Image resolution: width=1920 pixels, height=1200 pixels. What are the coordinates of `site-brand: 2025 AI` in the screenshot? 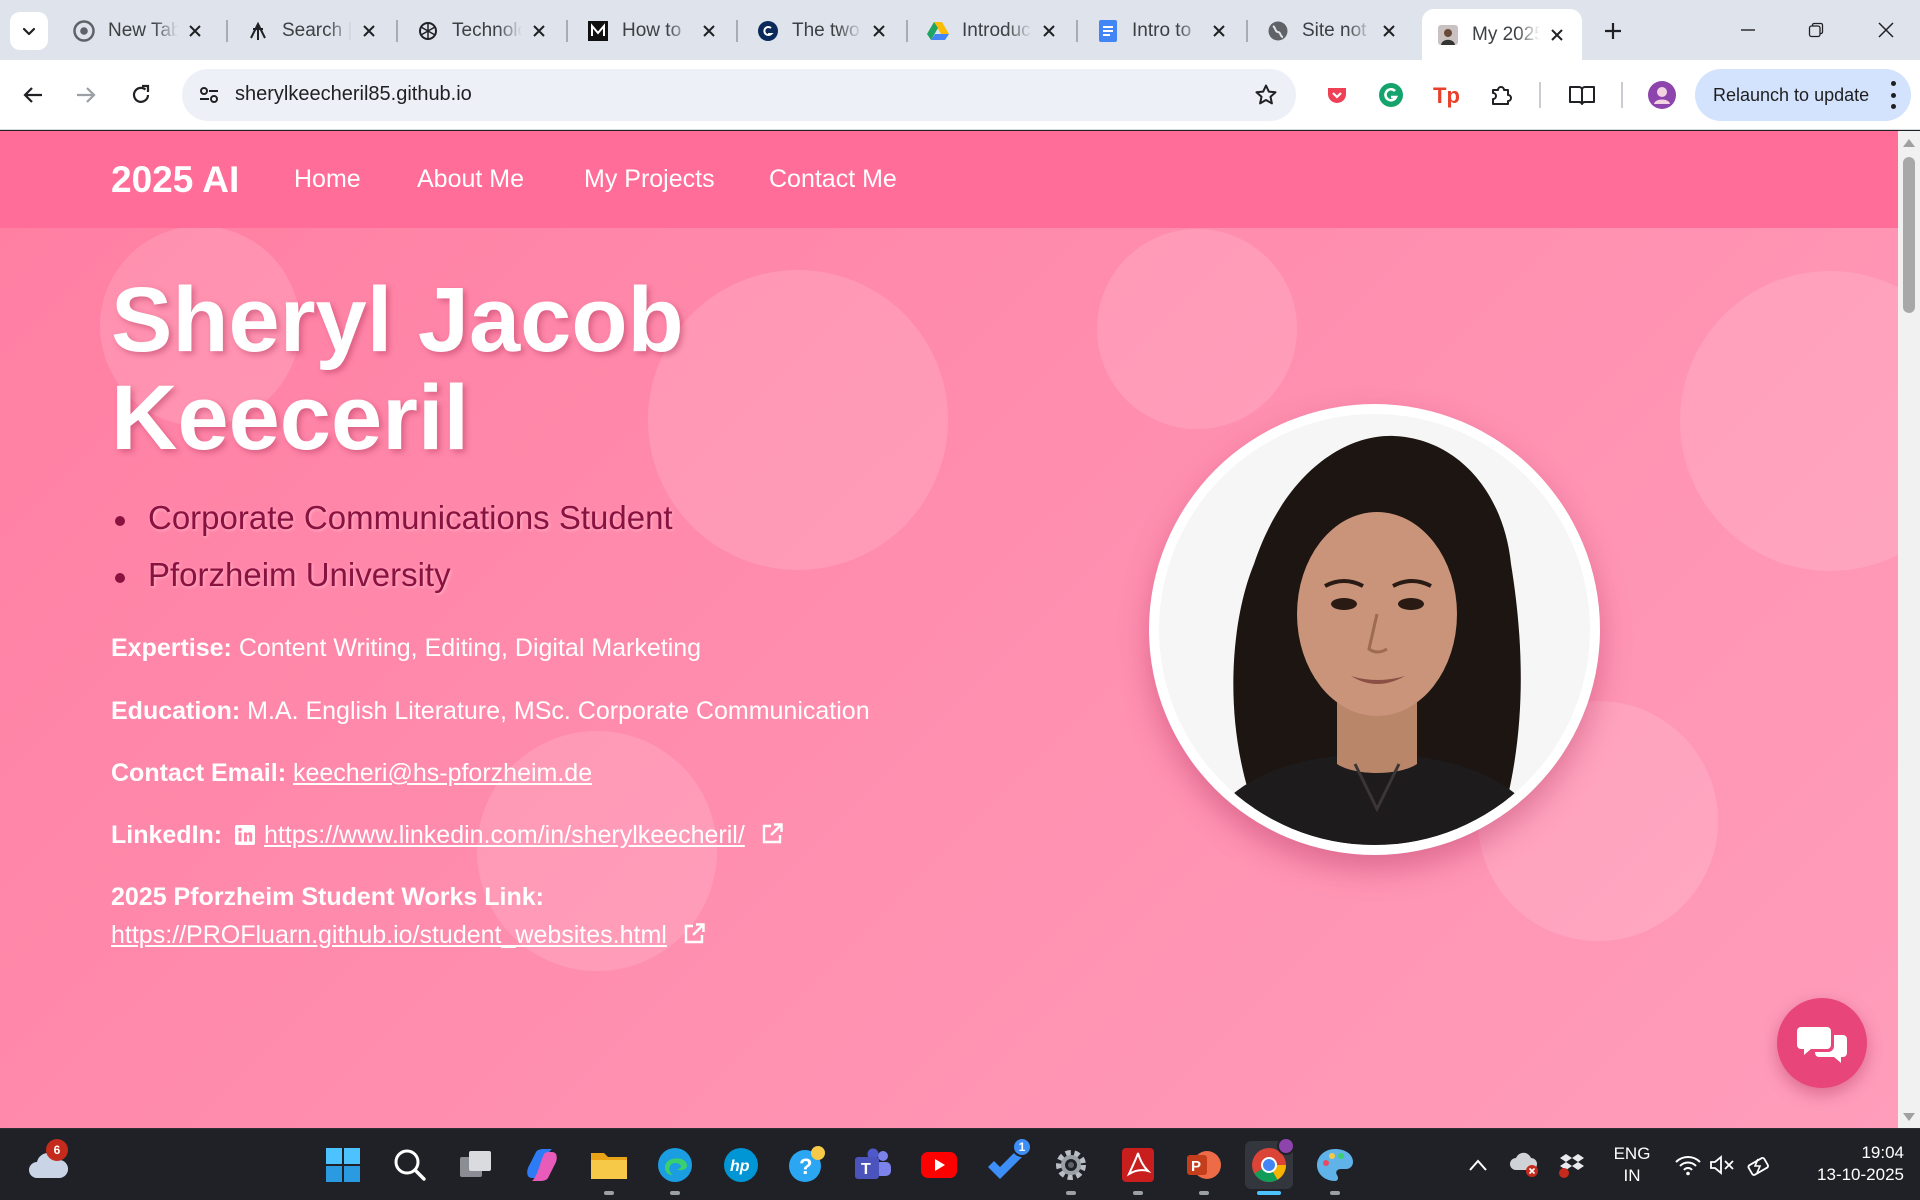 It's located at (175, 180).